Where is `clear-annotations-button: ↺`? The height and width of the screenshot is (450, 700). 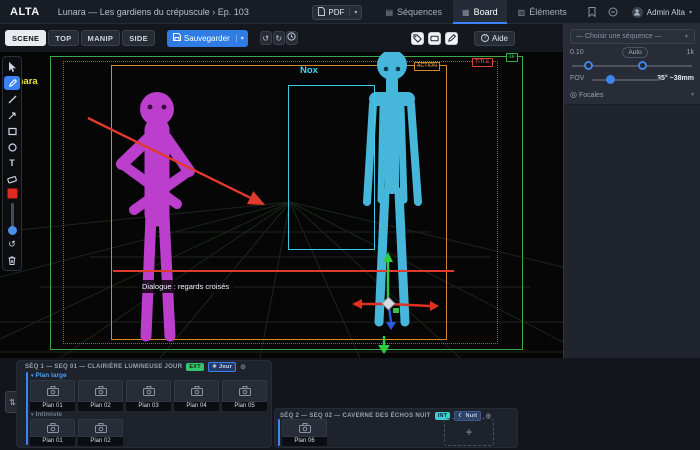
clear-annotations-button: ↺ is located at coordinates (12, 244).